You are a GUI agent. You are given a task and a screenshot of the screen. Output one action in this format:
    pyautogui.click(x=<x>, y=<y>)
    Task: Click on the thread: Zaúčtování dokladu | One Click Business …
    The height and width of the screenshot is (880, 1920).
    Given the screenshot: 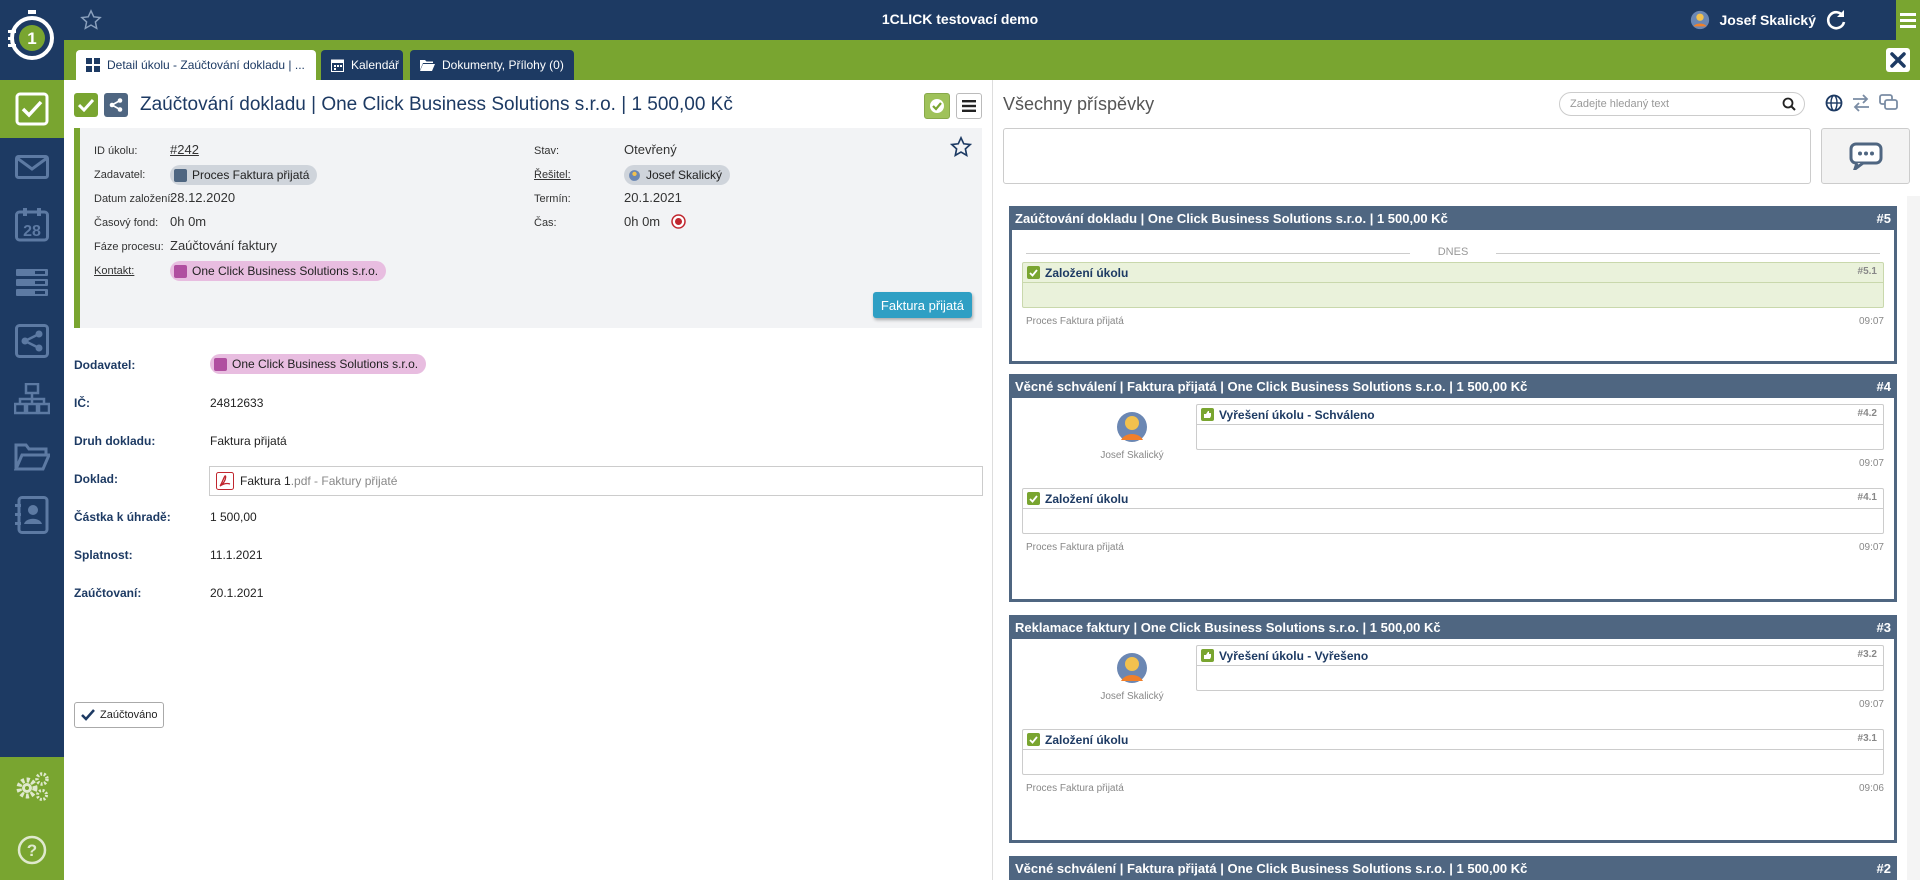 What is the action you would take?
    pyautogui.click(x=1453, y=285)
    